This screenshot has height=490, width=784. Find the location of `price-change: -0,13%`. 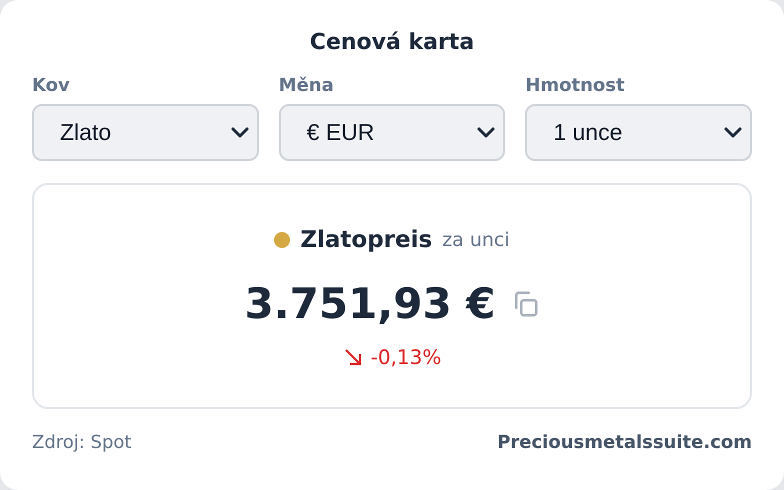

price-change: -0,13% is located at coordinates (406, 357).